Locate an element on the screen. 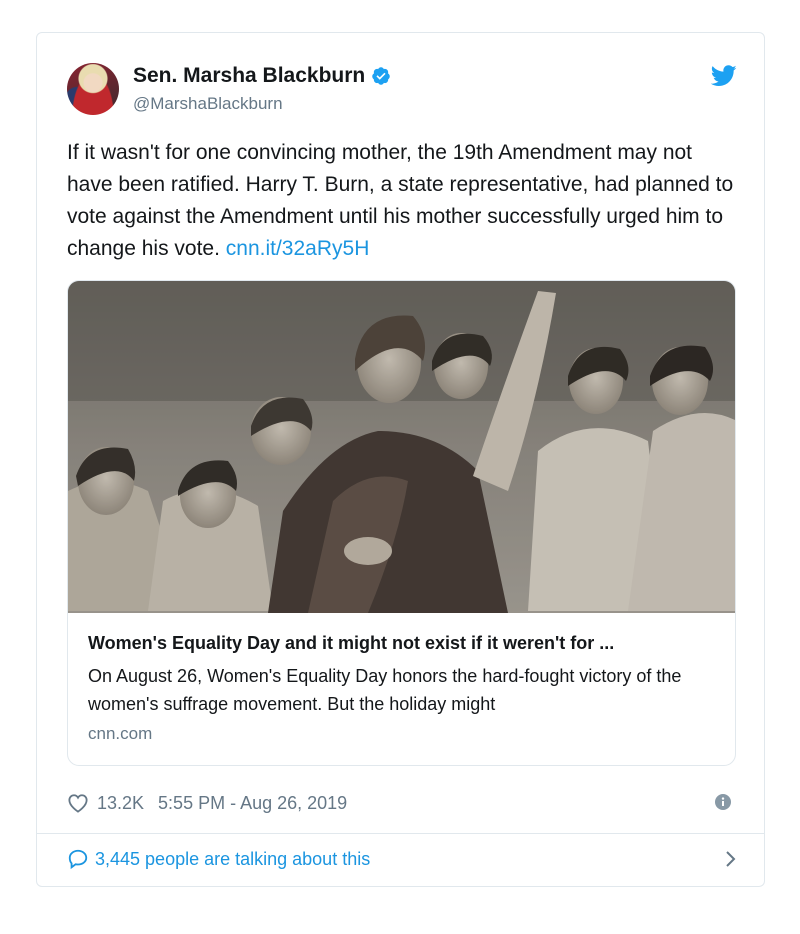  conversation-link: 3,445 people are talking about this is located at coordinates (402, 859).